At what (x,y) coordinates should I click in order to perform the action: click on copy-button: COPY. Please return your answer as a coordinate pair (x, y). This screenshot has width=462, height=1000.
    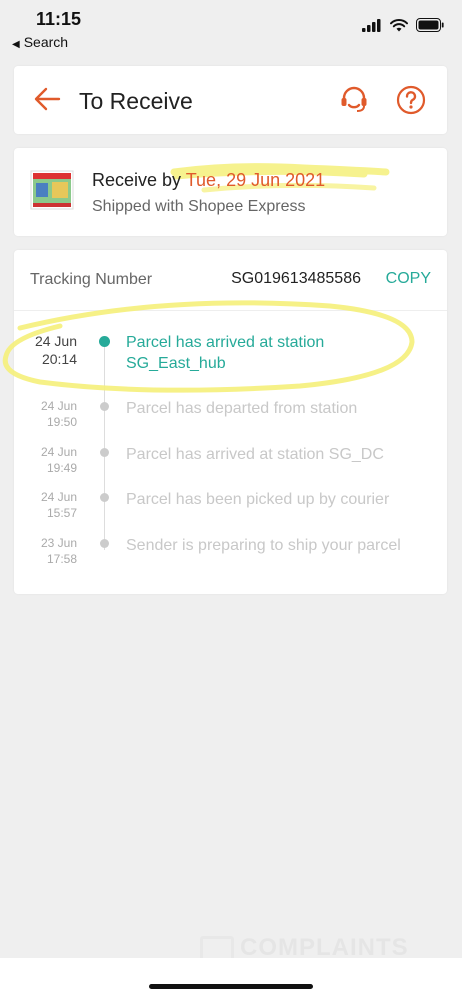
    Looking at the image, I should click on (408, 279).